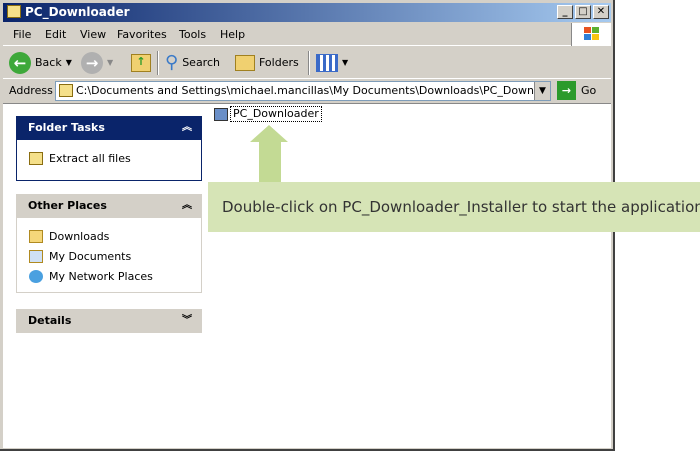 Image resolution: width=700 pixels, height=452 pixels. What do you see at coordinates (36, 158) in the screenshot?
I see `zip-extract-icon` at bounding box center [36, 158].